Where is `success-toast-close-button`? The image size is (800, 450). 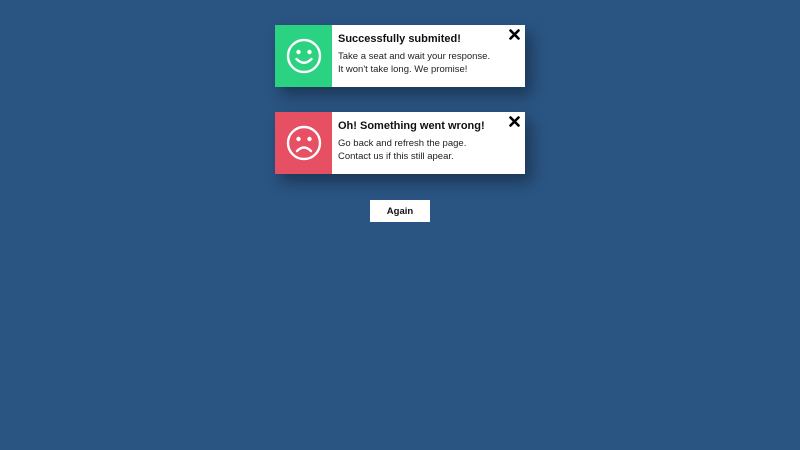
success-toast-close-button is located at coordinates (514, 34).